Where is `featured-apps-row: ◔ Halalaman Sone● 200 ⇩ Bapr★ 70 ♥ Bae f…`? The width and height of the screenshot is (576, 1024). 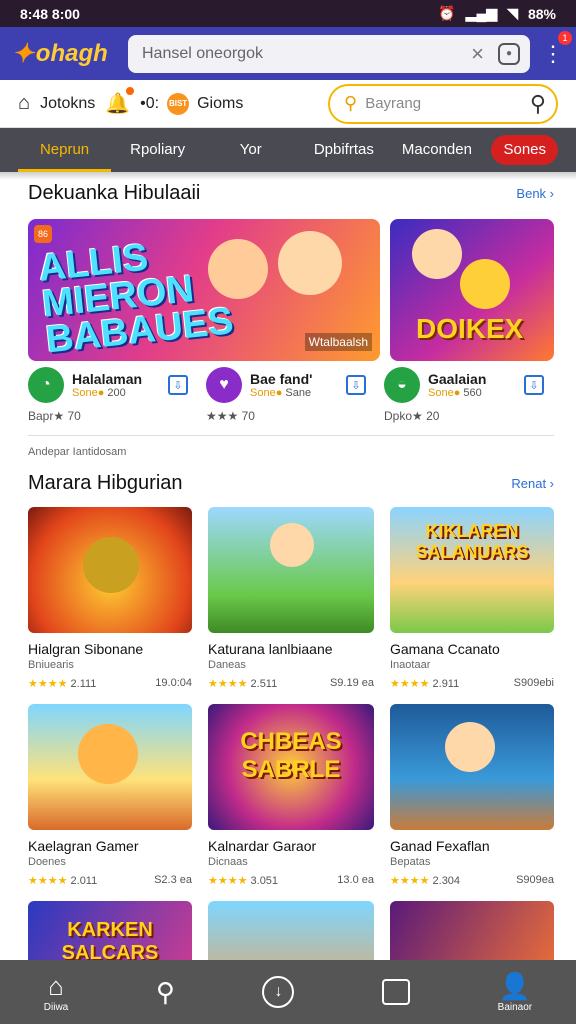 featured-apps-row: ◔ Halalaman Sone● 200 ⇩ Bapr★ 70 ♥ Bae f… is located at coordinates (288, 392).